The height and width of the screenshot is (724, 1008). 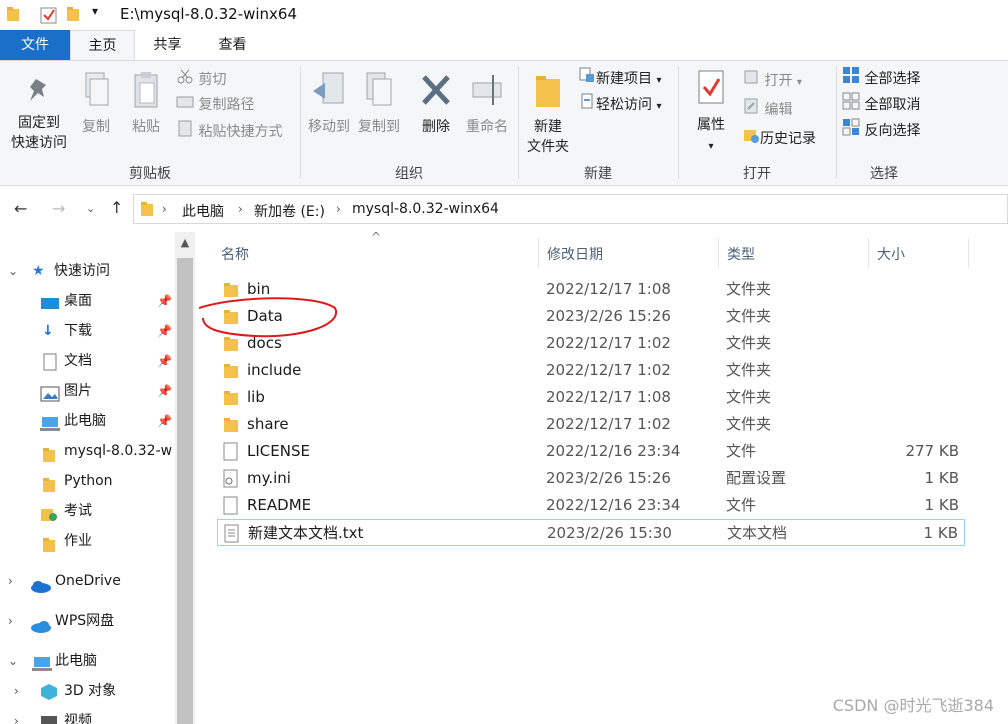 What do you see at coordinates (941, 505) in the screenshot?
I see `file-size: 1 KB` at bounding box center [941, 505].